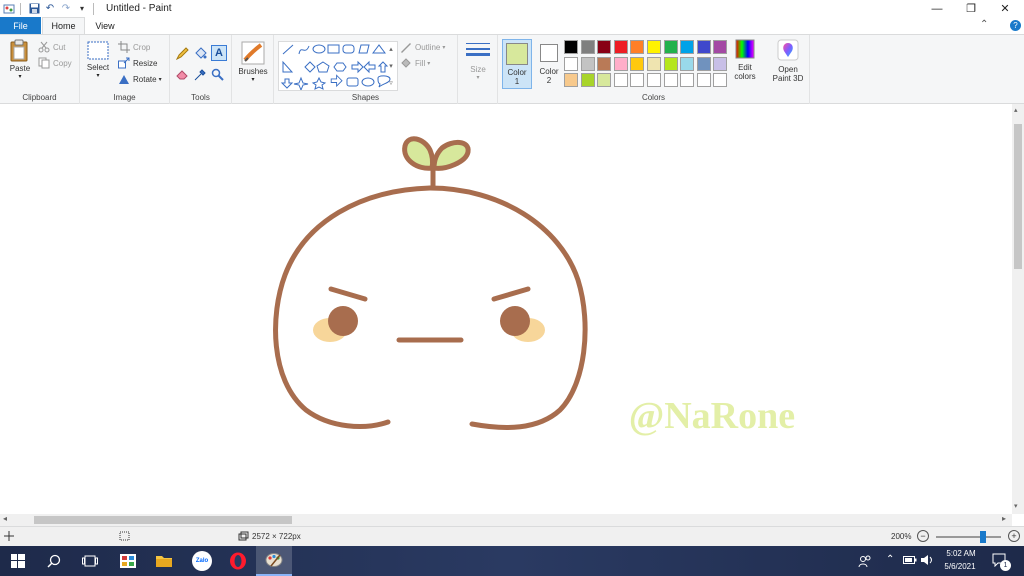  I want to click on start-button, so click(18, 561).